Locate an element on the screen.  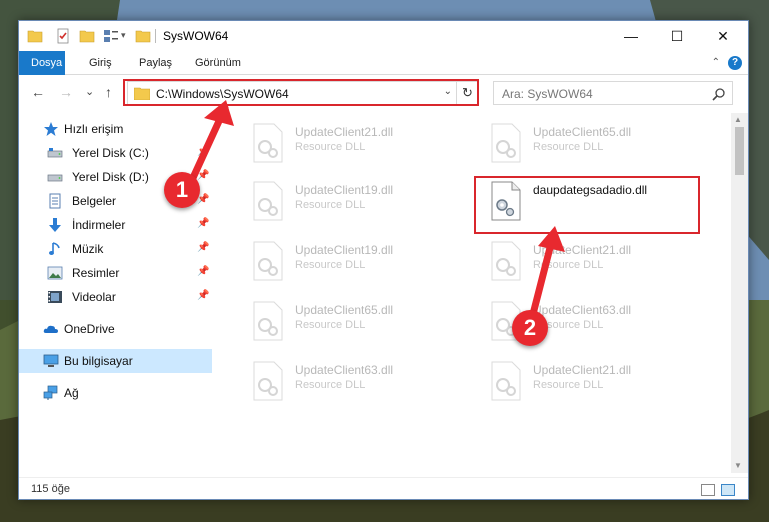
search-icon is located at coordinates (719, 94).